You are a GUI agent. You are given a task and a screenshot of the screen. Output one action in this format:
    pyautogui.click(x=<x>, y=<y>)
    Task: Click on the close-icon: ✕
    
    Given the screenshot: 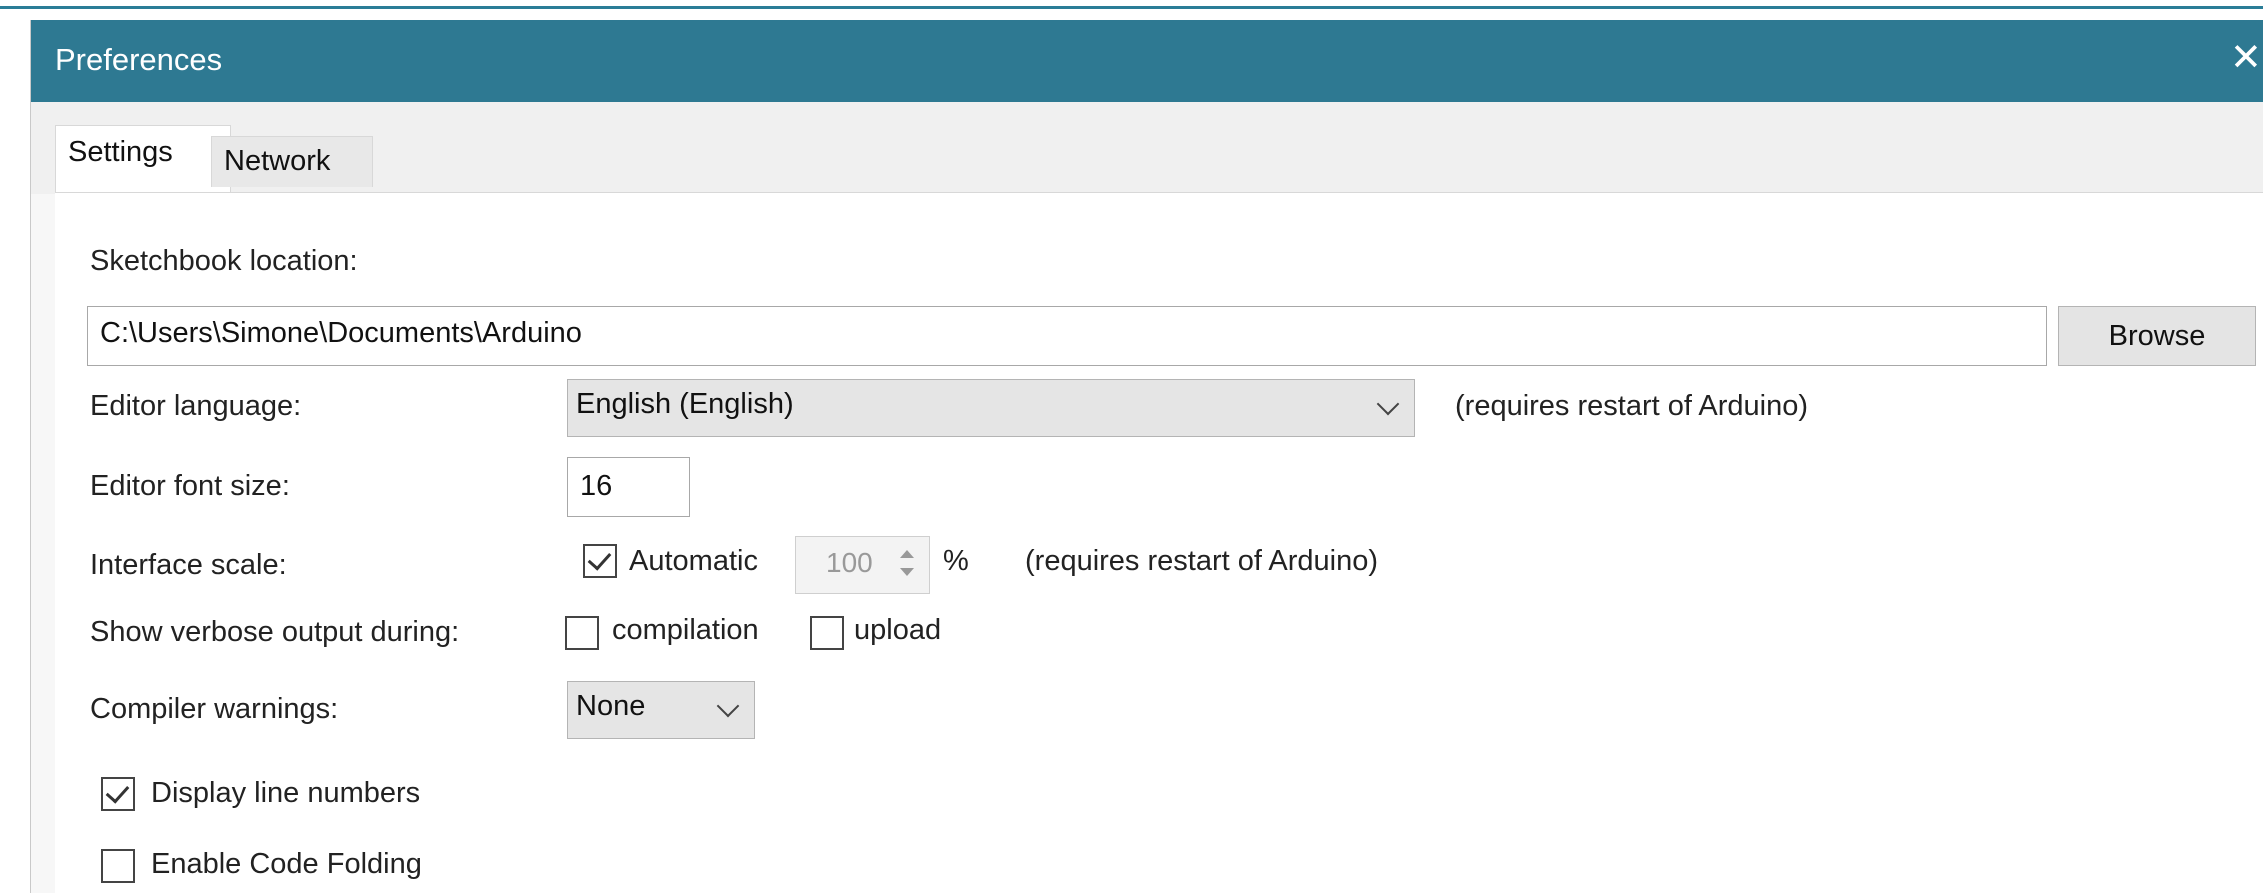 What is the action you would take?
    pyautogui.click(x=2246, y=58)
    